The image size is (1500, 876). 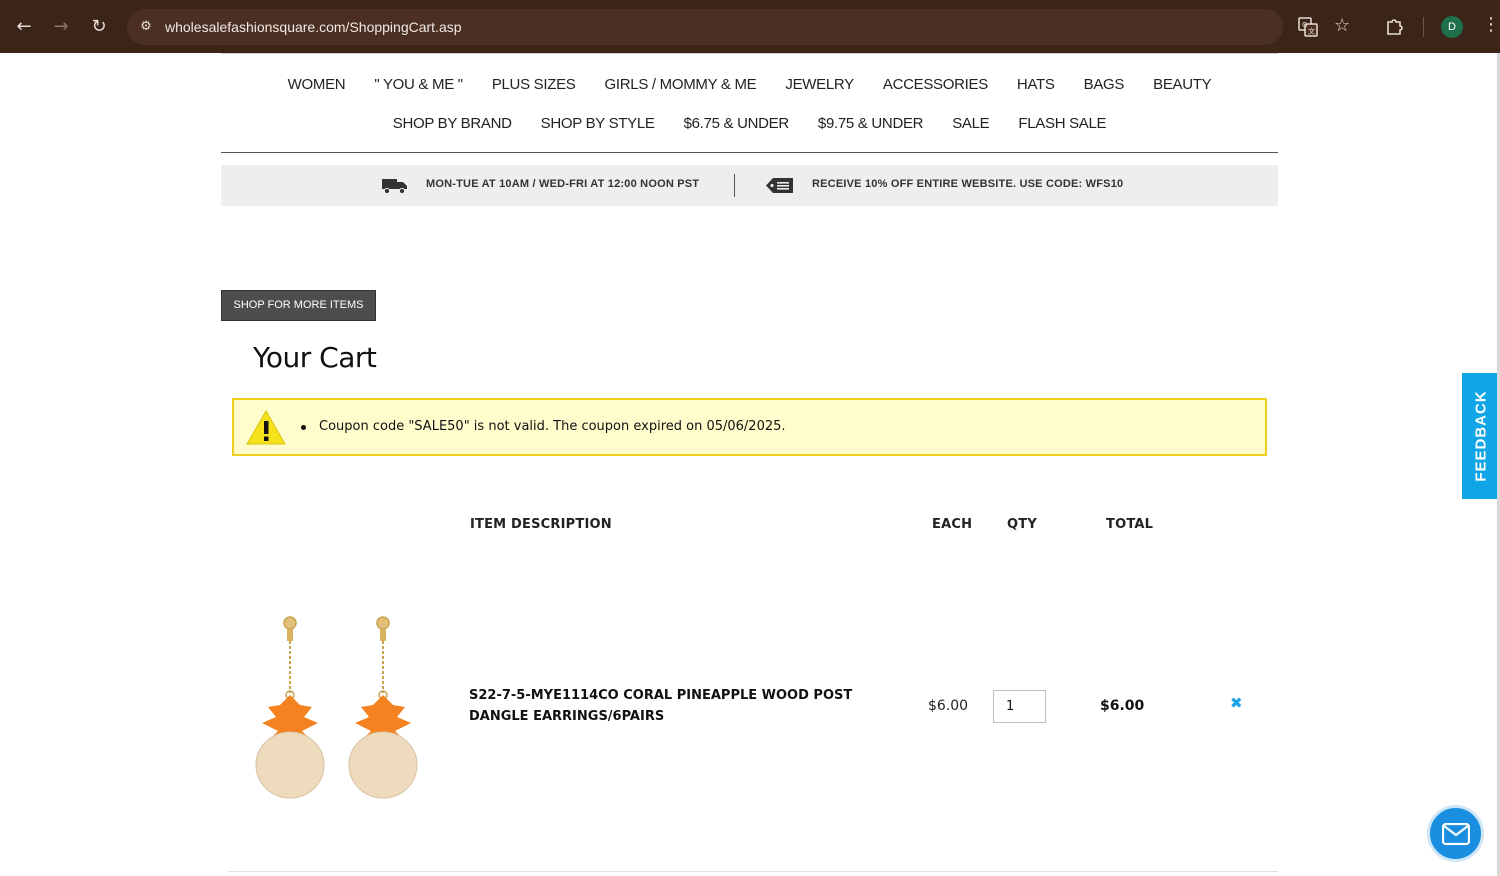 What do you see at coordinates (1104, 84) in the screenshot?
I see `nav-bags: BAGS` at bounding box center [1104, 84].